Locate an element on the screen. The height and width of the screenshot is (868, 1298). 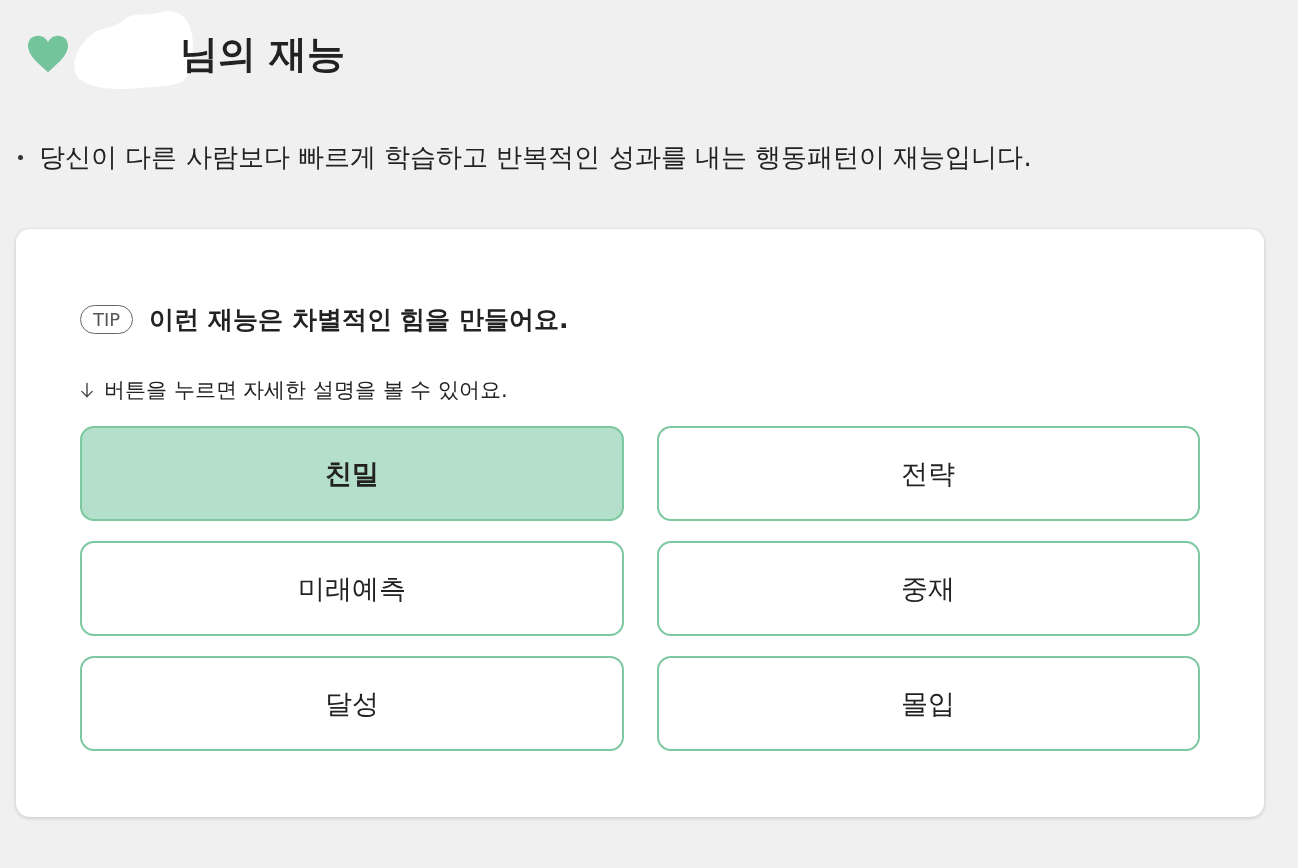
talent-button: 전략 is located at coordinates (928, 473).